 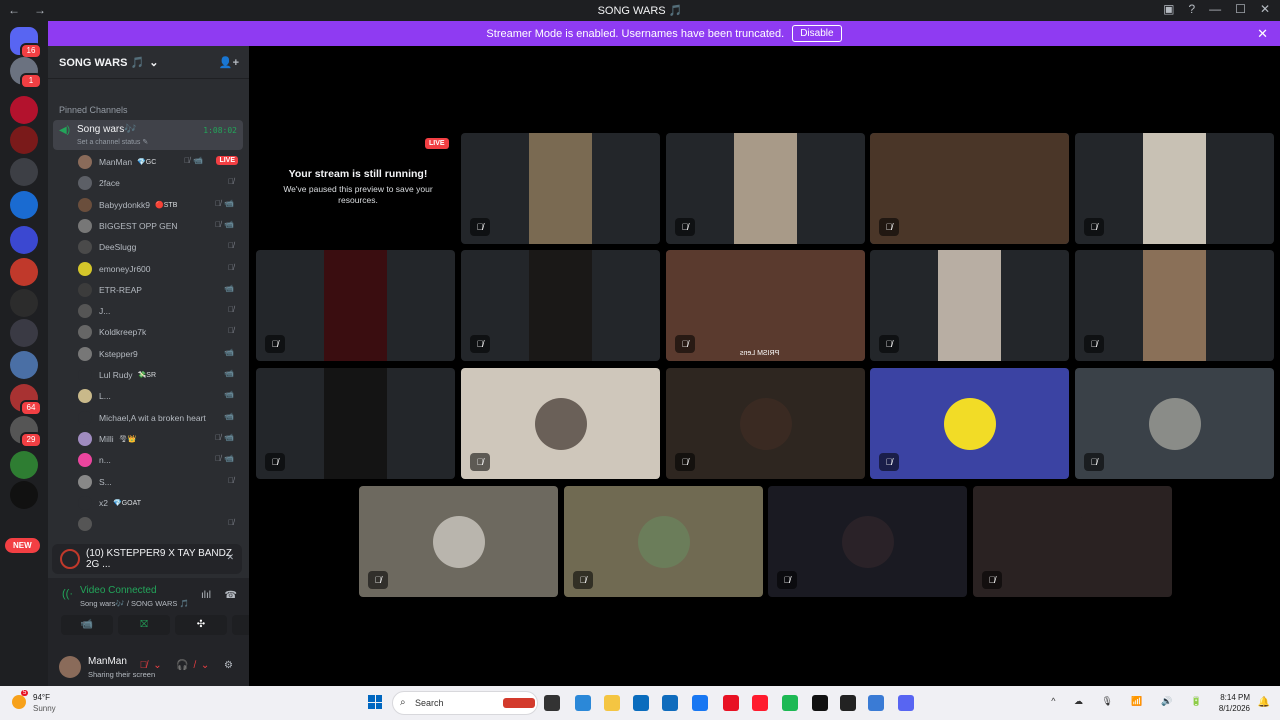 I want to click on signal-icon: ((·, so click(x=67, y=594).